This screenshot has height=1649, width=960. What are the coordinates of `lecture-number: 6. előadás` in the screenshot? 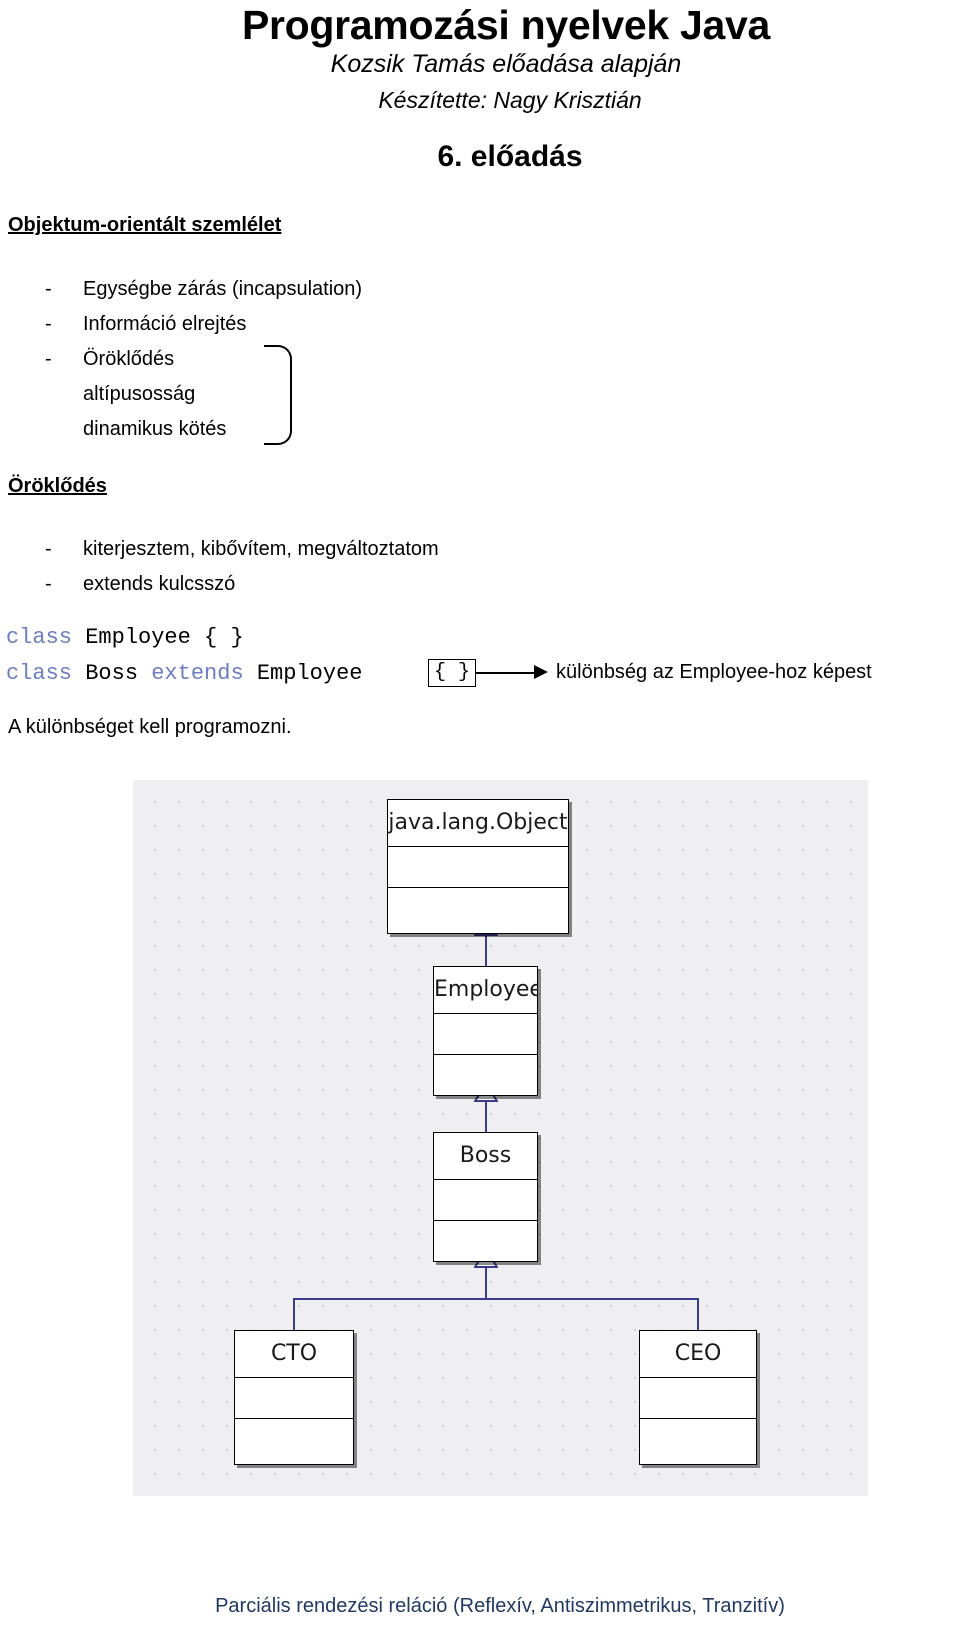 It's located at (510, 156).